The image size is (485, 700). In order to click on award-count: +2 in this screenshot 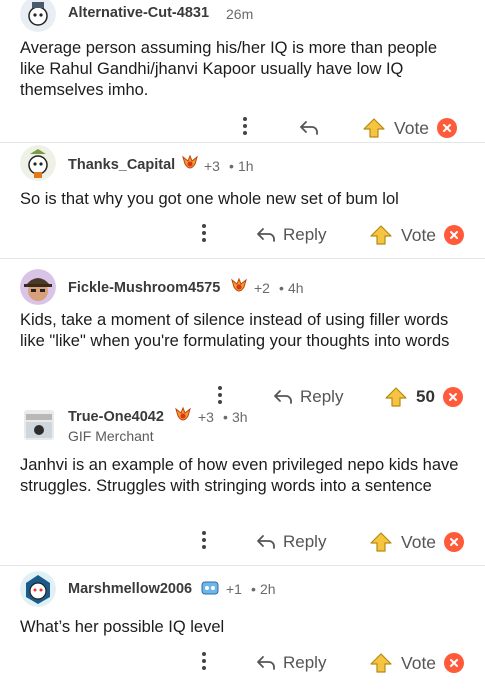, I will do `click(262, 288)`.